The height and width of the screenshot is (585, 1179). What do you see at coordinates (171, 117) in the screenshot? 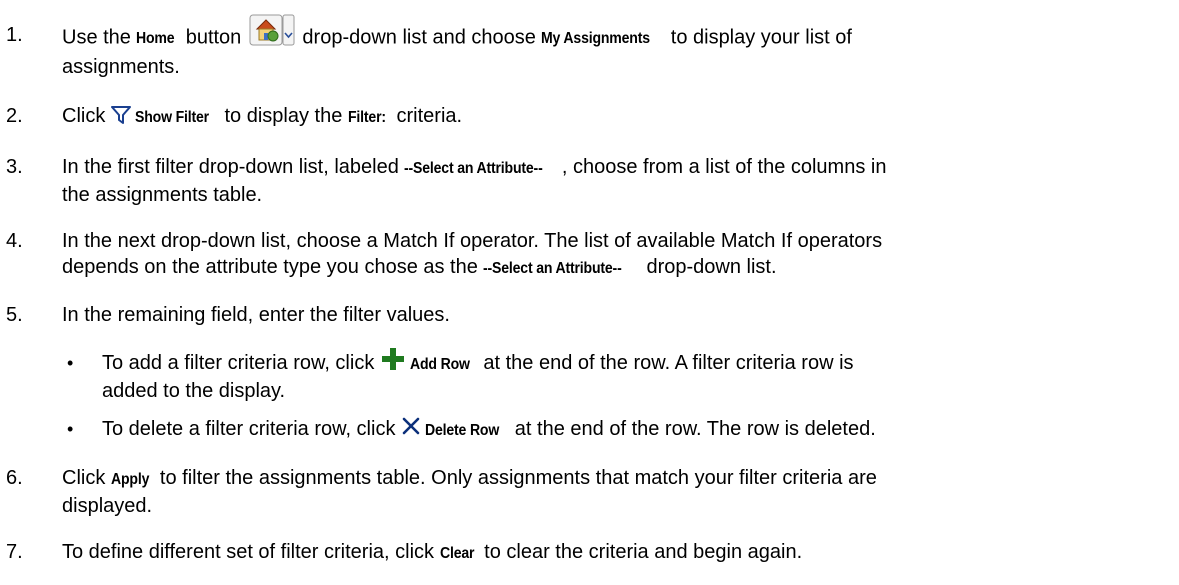
I see `show-filter-label: Show Filter` at bounding box center [171, 117].